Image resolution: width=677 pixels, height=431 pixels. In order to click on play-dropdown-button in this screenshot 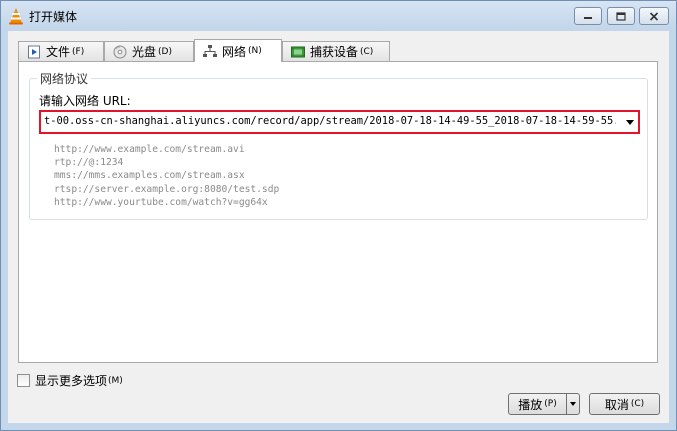, I will do `click(573, 404)`.